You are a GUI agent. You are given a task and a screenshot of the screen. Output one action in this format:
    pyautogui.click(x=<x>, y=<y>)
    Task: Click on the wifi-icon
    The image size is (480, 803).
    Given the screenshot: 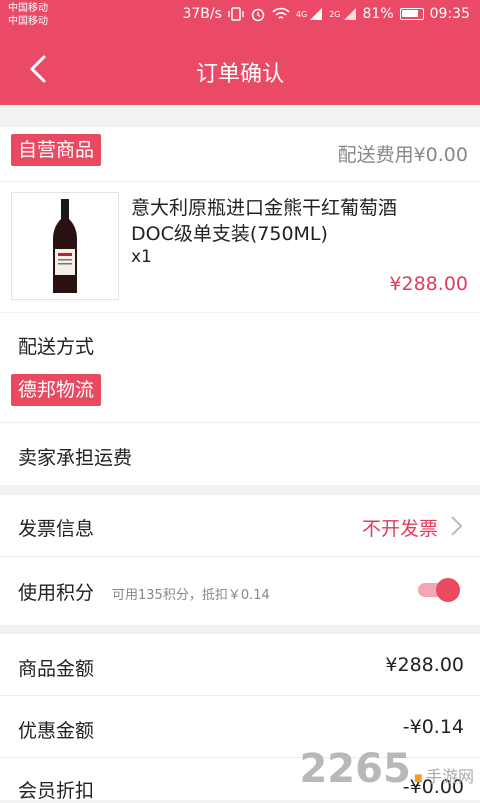 What is the action you would take?
    pyautogui.click(x=281, y=14)
    